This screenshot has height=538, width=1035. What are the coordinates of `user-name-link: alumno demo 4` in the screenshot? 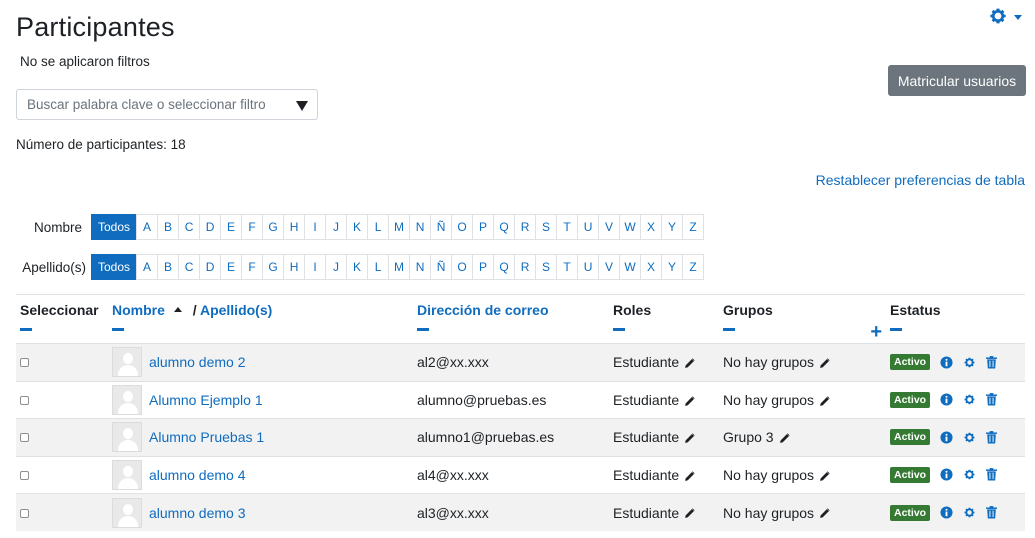 It's located at (197, 475).